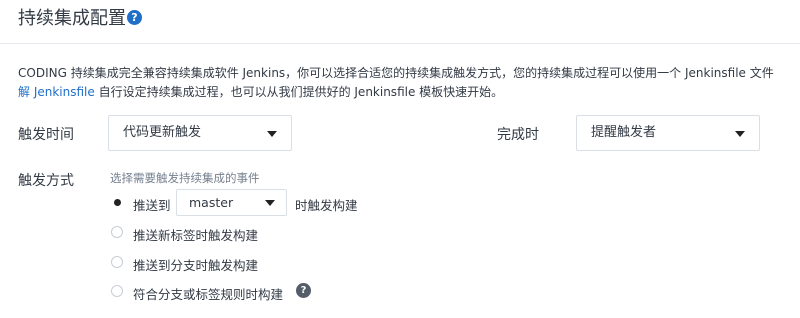 This screenshot has width=800, height=318. Describe the element at coordinates (117, 262) in the screenshot. I see `radio-push-branch` at that location.